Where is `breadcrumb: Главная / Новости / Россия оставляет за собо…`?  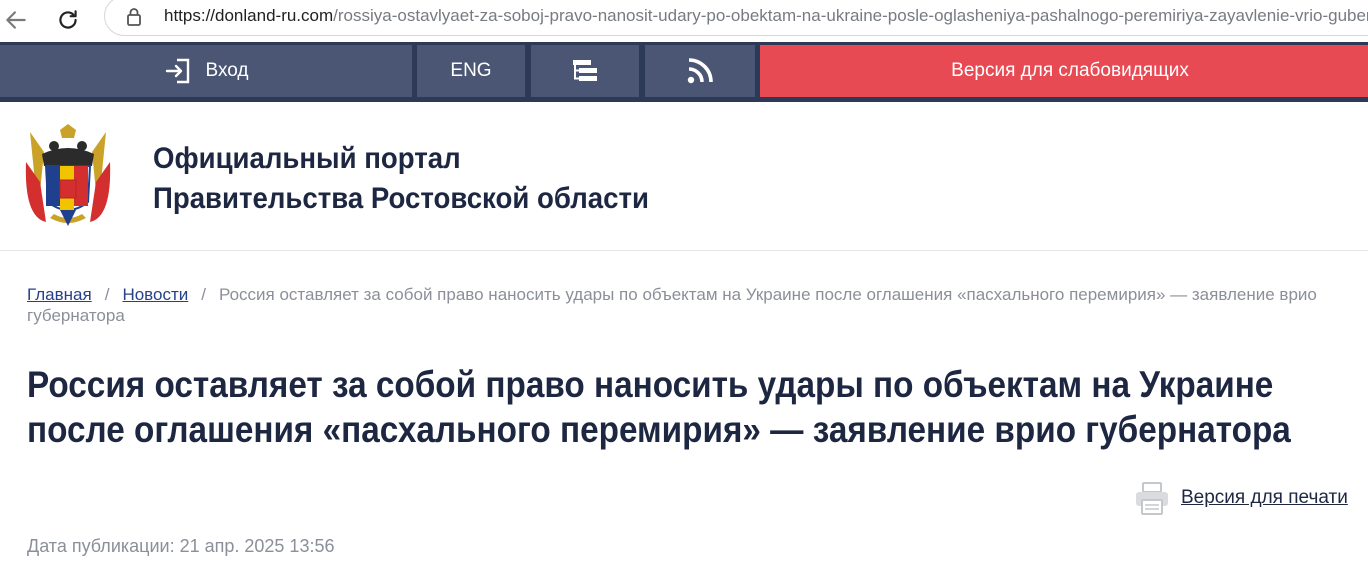
breadcrumb: Главная / Новости / Россия оставляет за собо… is located at coordinates (687, 305).